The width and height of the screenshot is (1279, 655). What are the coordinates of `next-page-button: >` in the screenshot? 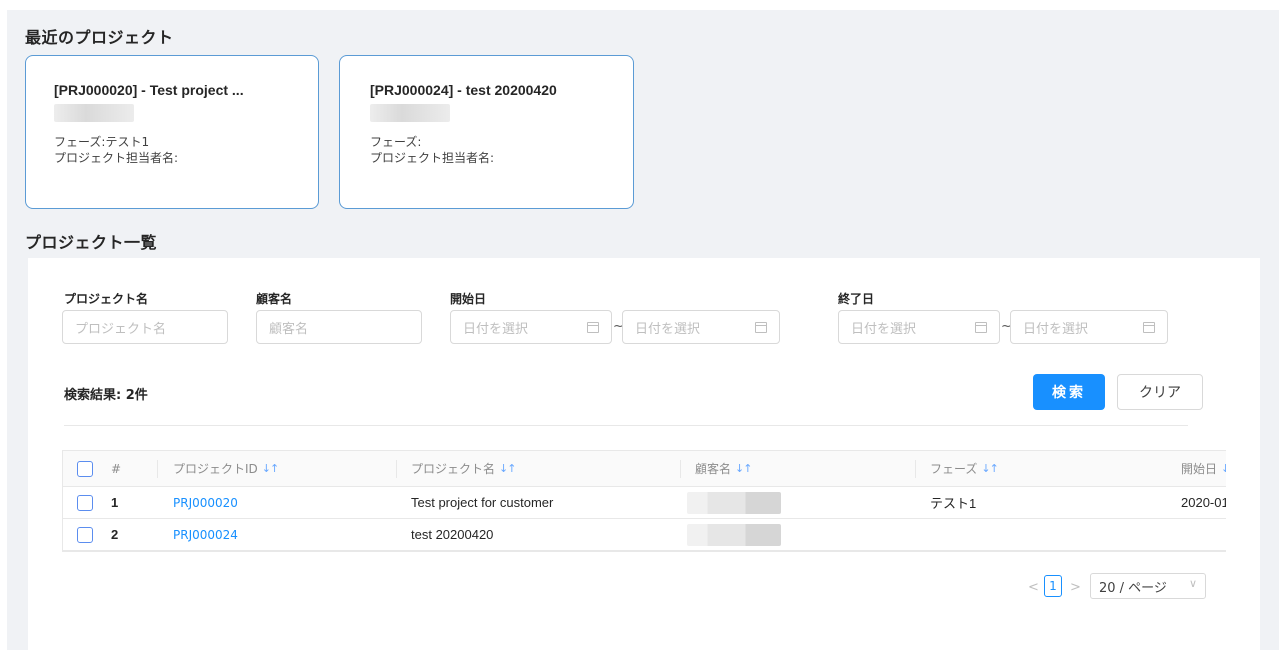 It's located at (1075, 587).